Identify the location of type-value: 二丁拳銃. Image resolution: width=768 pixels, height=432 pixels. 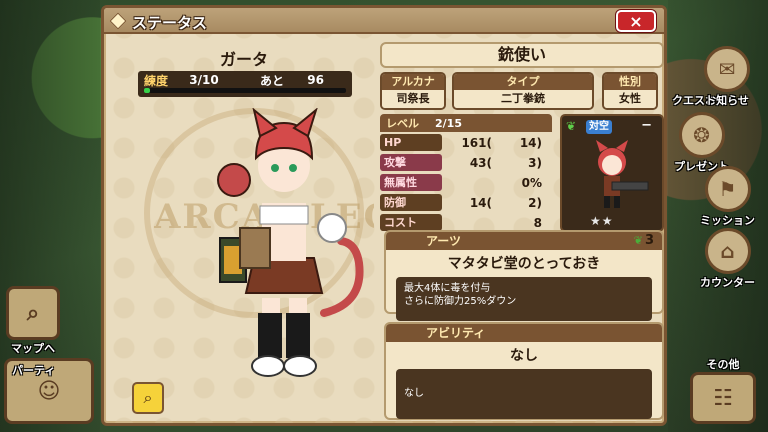
(523, 99).